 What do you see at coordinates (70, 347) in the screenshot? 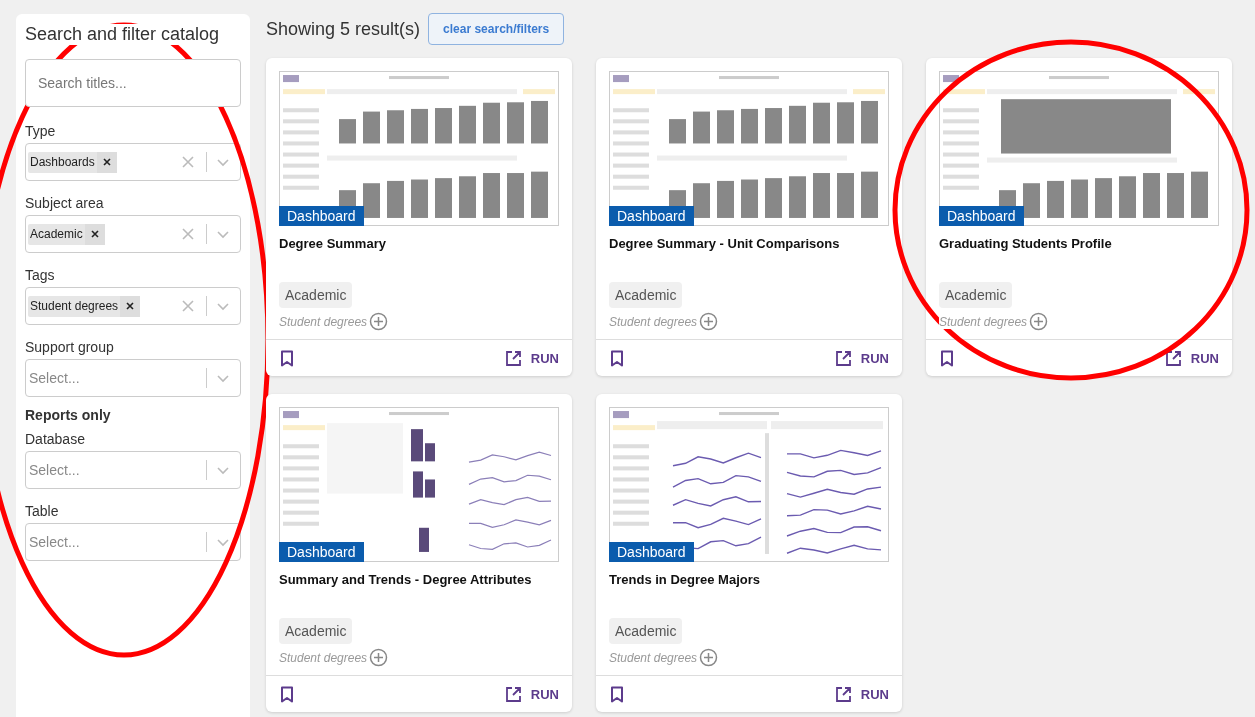
I see `field-label: Support group` at bounding box center [70, 347].